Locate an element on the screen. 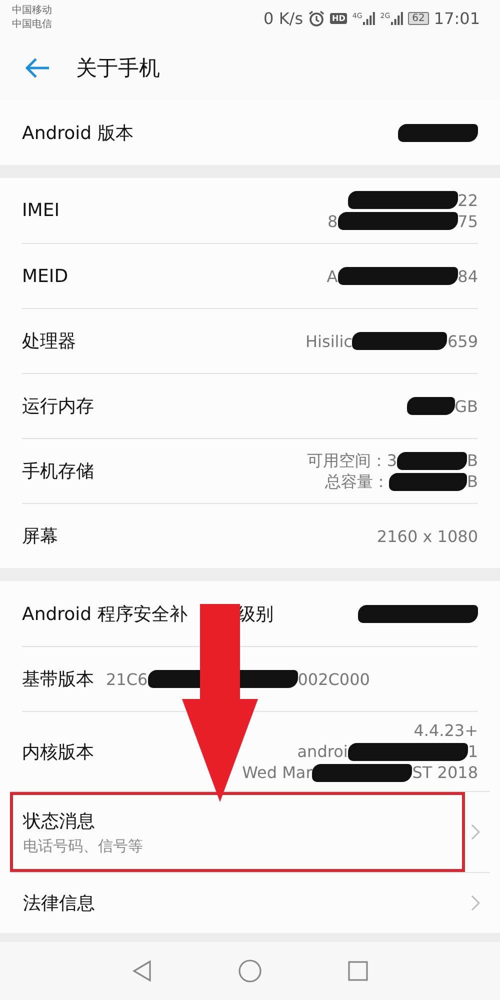 Image resolution: width=500 pixels, height=1000 pixels. alarm-icon is located at coordinates (317, 18).